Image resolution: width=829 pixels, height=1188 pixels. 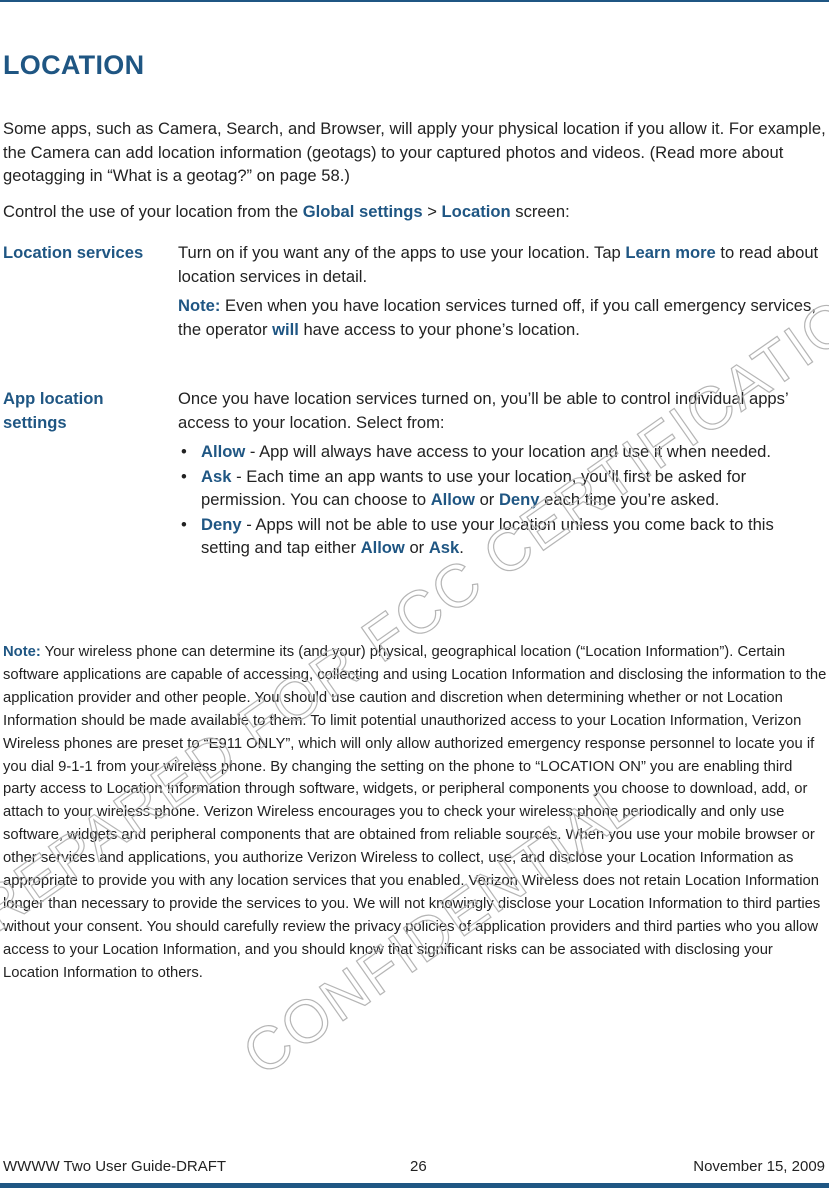 I want to click on learn-more-link: Learn more, so click(x=670, y=252).